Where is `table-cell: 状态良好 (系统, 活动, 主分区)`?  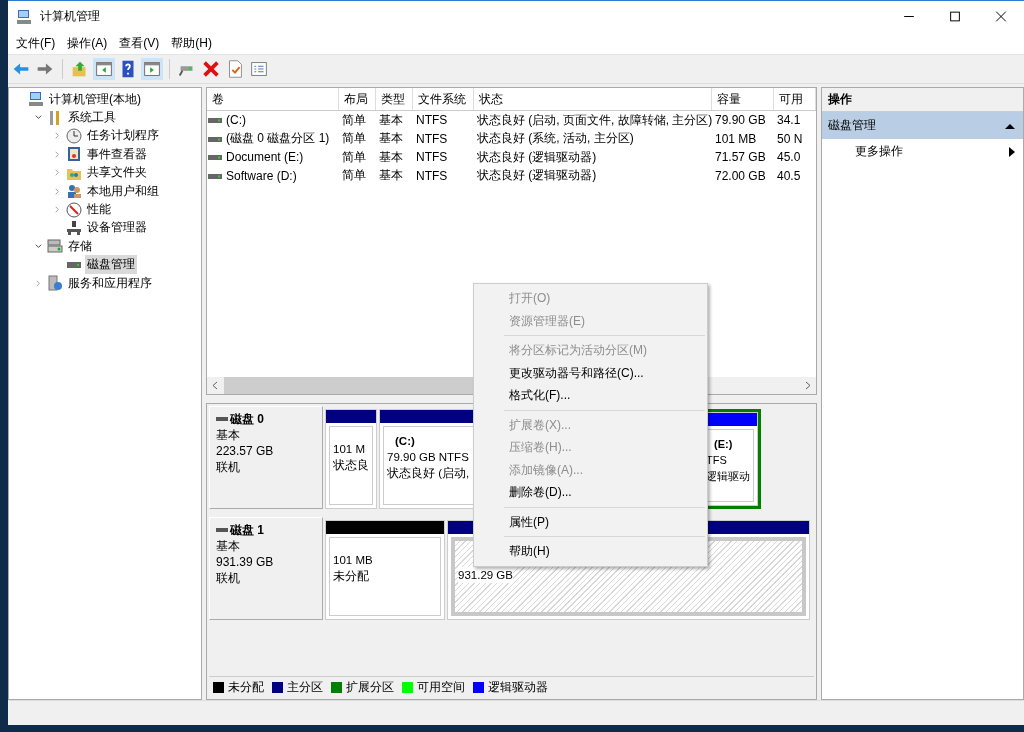
table-cell: 状态良好 (系统, 活动, 主分区) is located at coordinates (555, 138).